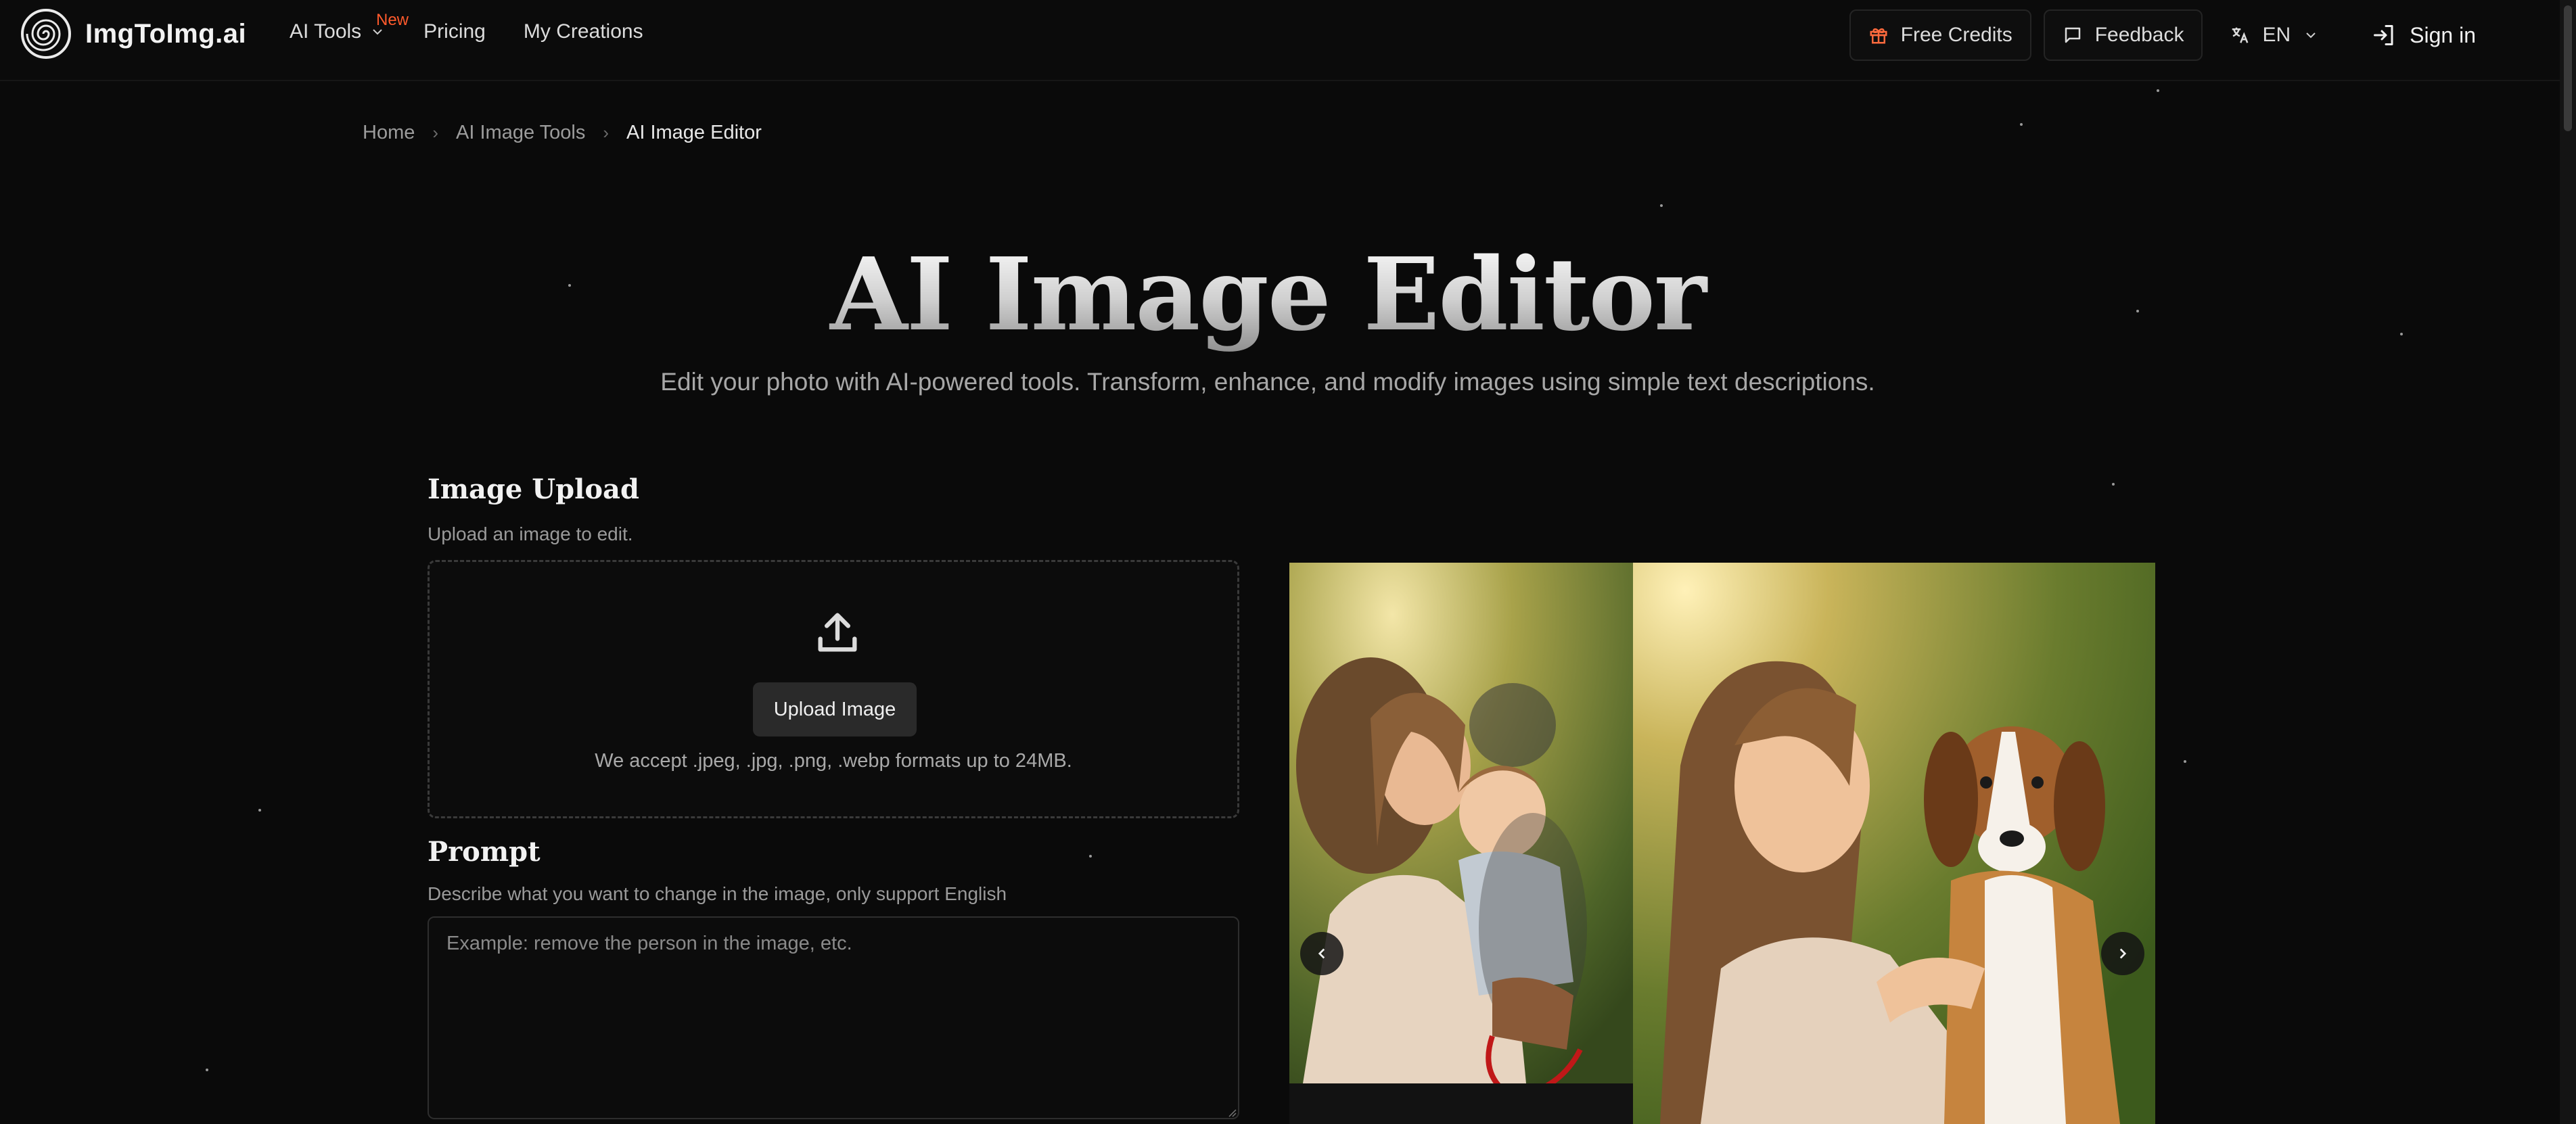  I want to click on upload-icon, so click(837, 633).